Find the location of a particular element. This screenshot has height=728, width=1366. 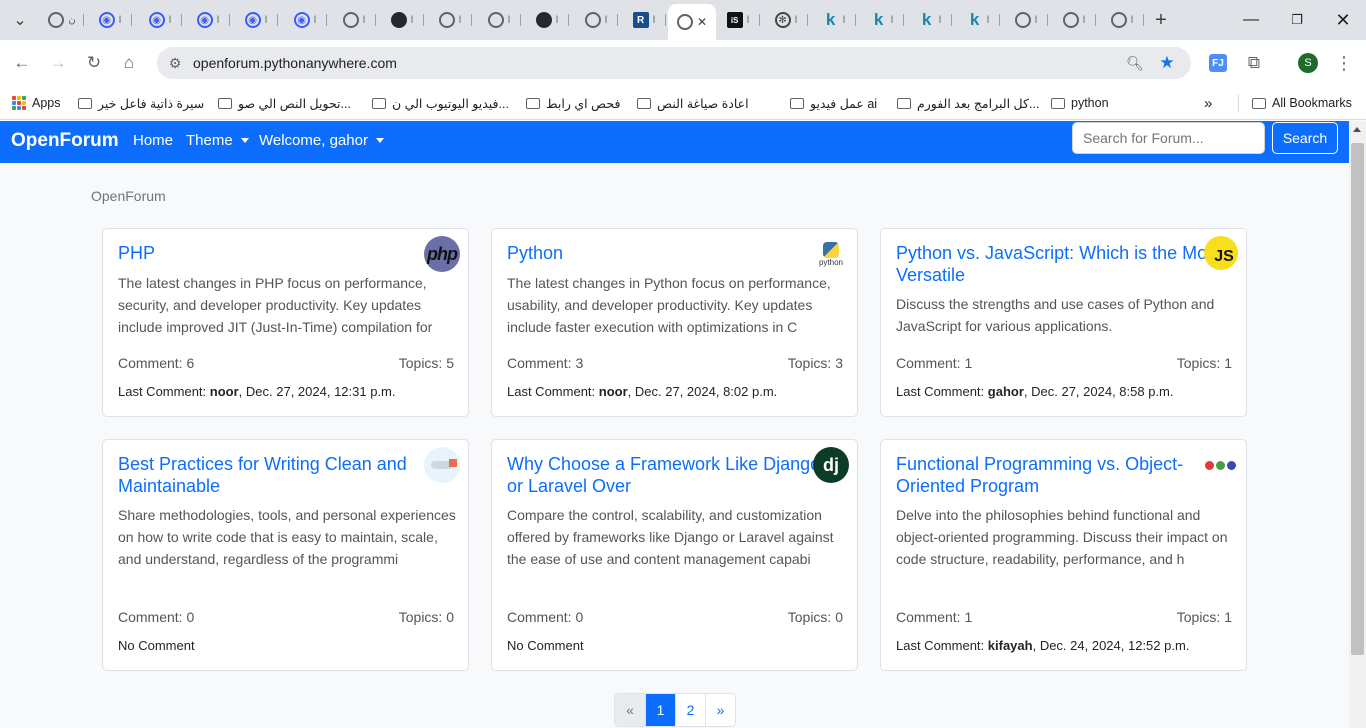

comment-count: Comment: 3 is located at coordinates (545, 363).